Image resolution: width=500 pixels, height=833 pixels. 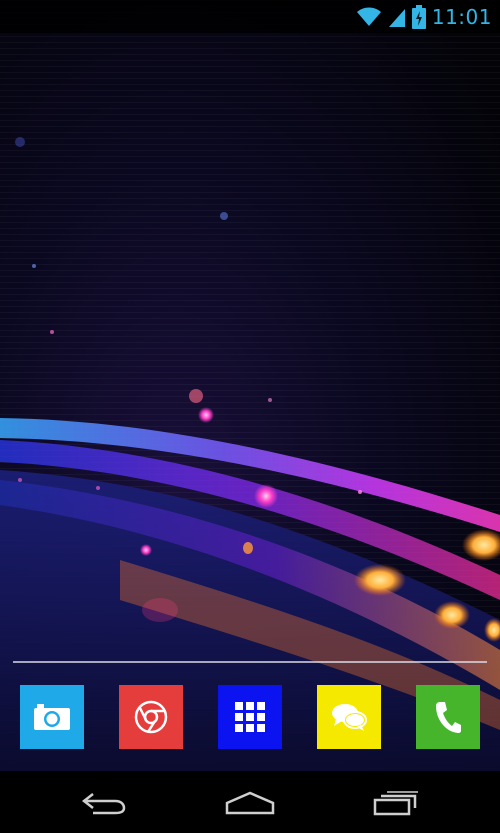 I want to click on chrome-app-tile, so click(x=151, y=717).